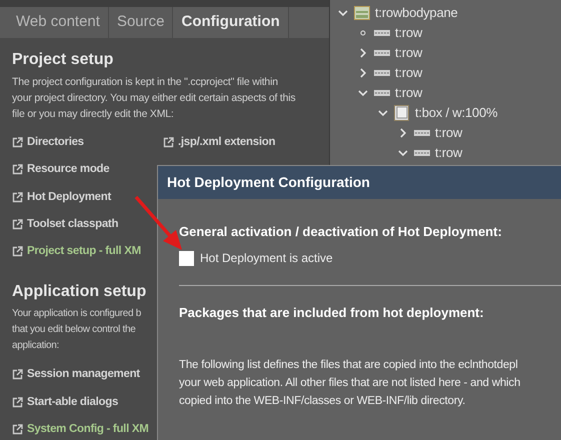 This screenshot has height=440, width=561. I want to click on link: System Config - full XM, so click(80, 429).